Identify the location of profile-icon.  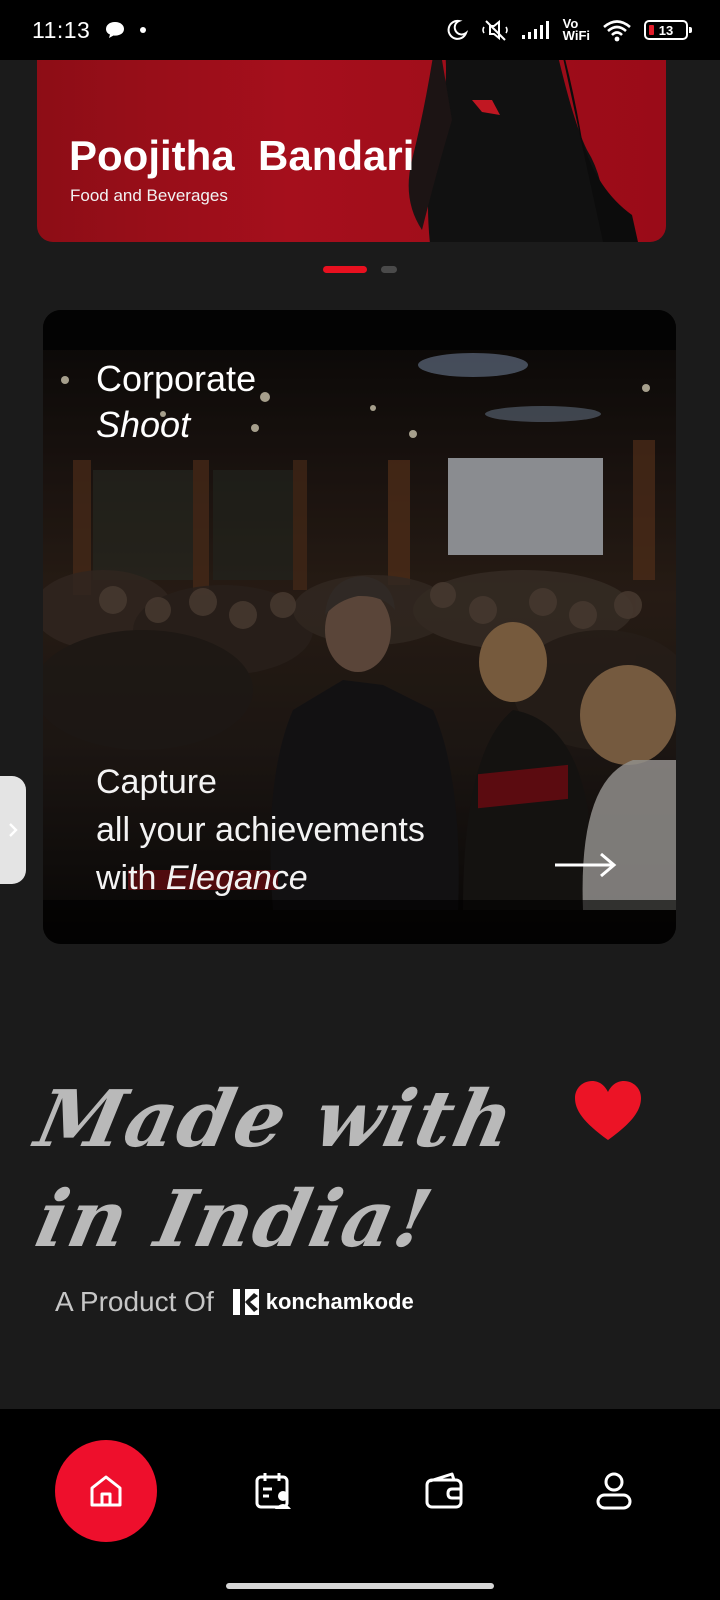
(614, 1491).